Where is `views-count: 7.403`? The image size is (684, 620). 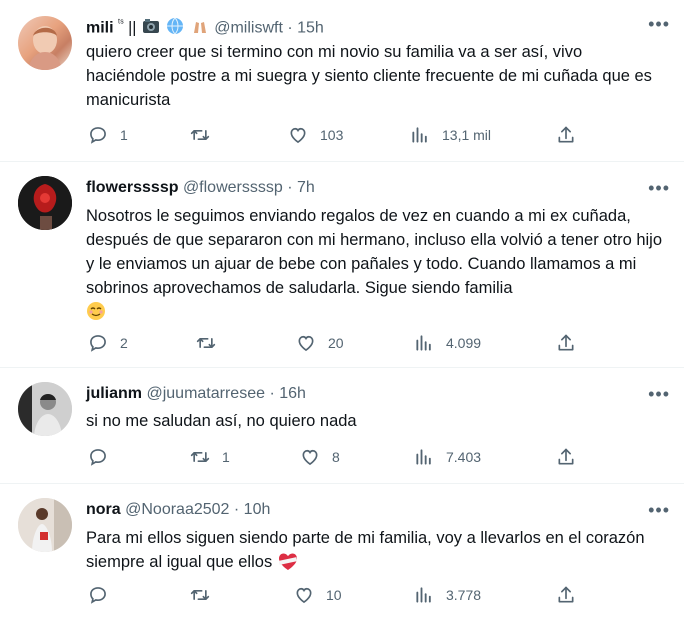
views-count: 7.403 is located at coordinates (464, 457).